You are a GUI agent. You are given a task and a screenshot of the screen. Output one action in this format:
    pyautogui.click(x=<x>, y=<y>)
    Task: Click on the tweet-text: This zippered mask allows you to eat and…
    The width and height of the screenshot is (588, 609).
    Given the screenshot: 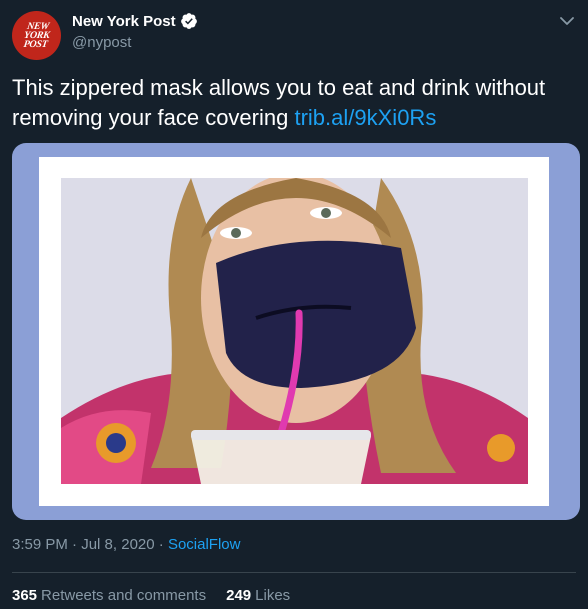 What is the action you would take?
    pyautogui.click(x=295, y=103)
    